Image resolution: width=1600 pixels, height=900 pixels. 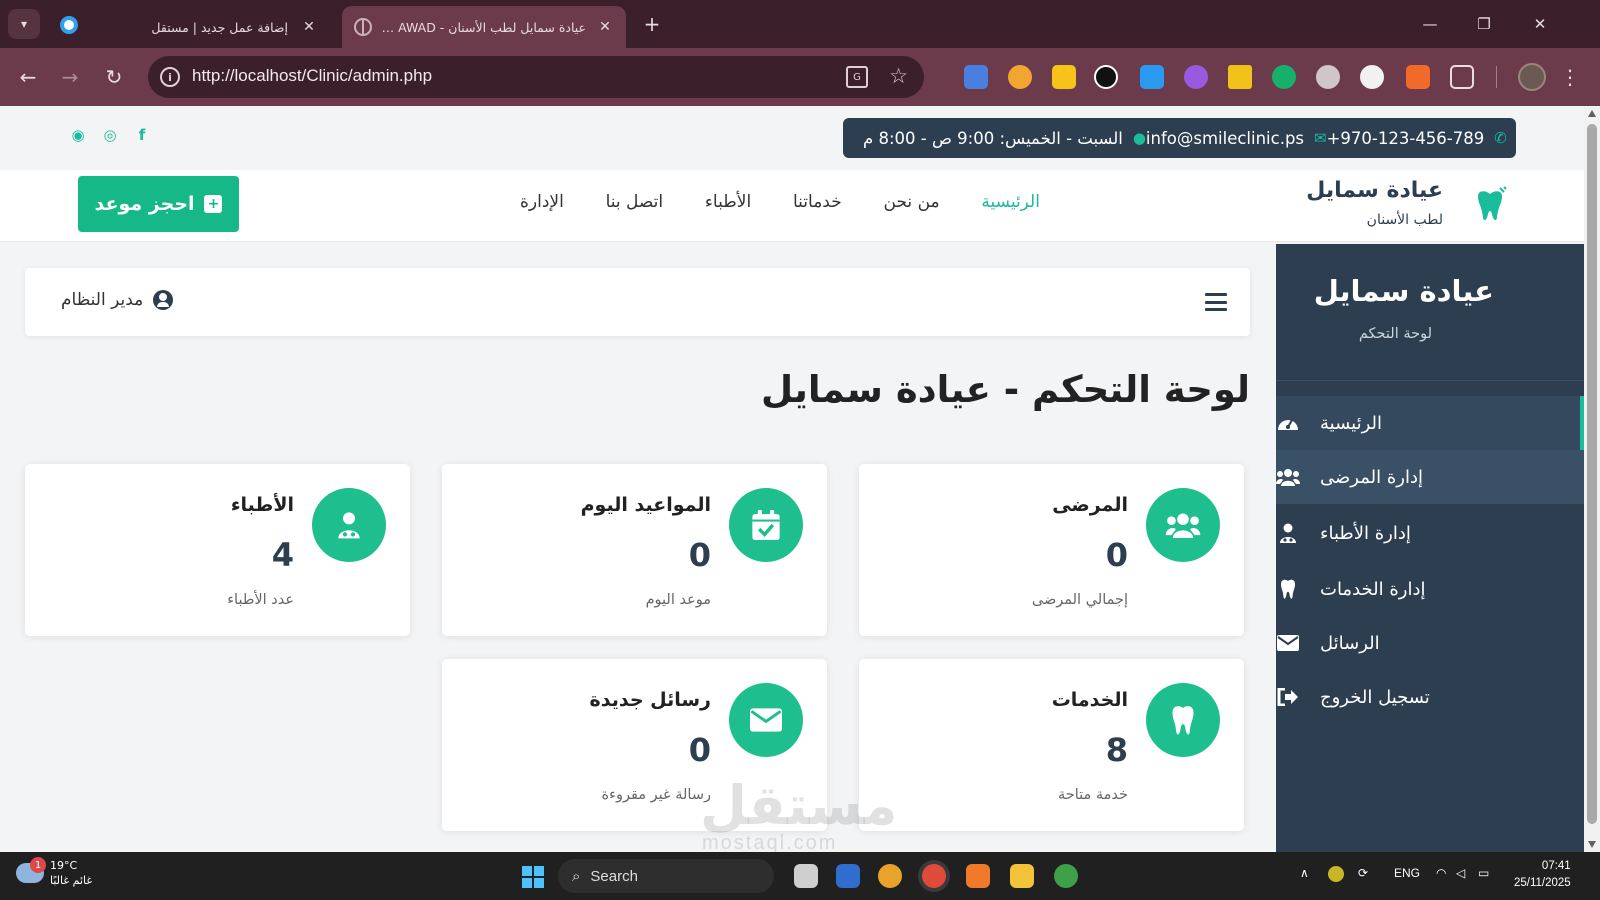 What do you see at coordinates (1430, 533) in the screenshot?
I see `sidebar-item-doctors: إدارة الأطباء` at bounding box center [1430, 533].